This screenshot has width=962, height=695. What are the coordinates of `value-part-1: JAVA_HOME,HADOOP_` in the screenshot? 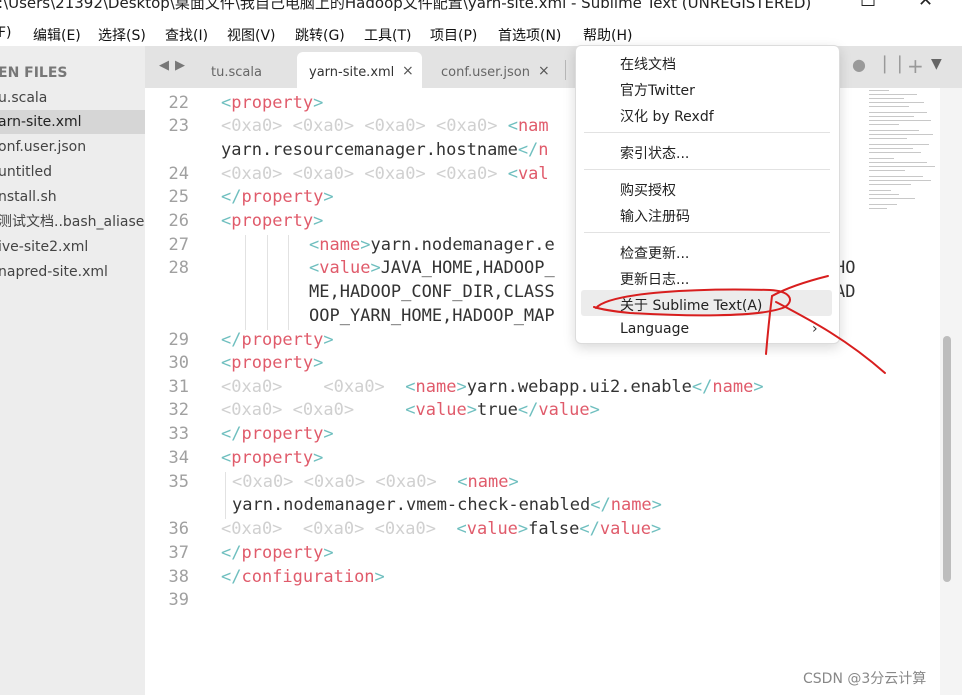 It's located at (467, 268).